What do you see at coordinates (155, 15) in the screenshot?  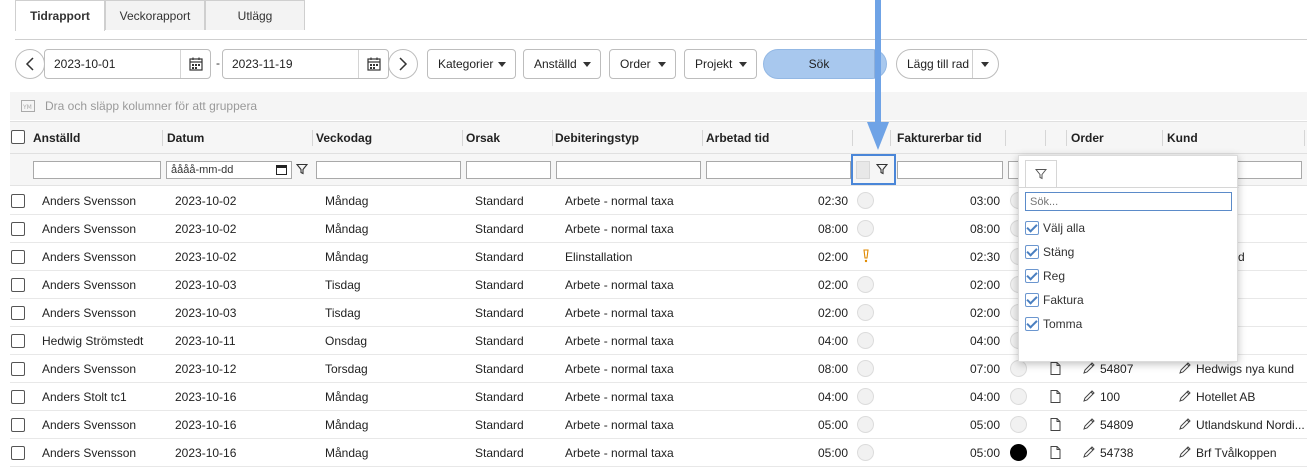 I see `tab-veckorapport: Veckorapport` at bounding box center [155, 15].